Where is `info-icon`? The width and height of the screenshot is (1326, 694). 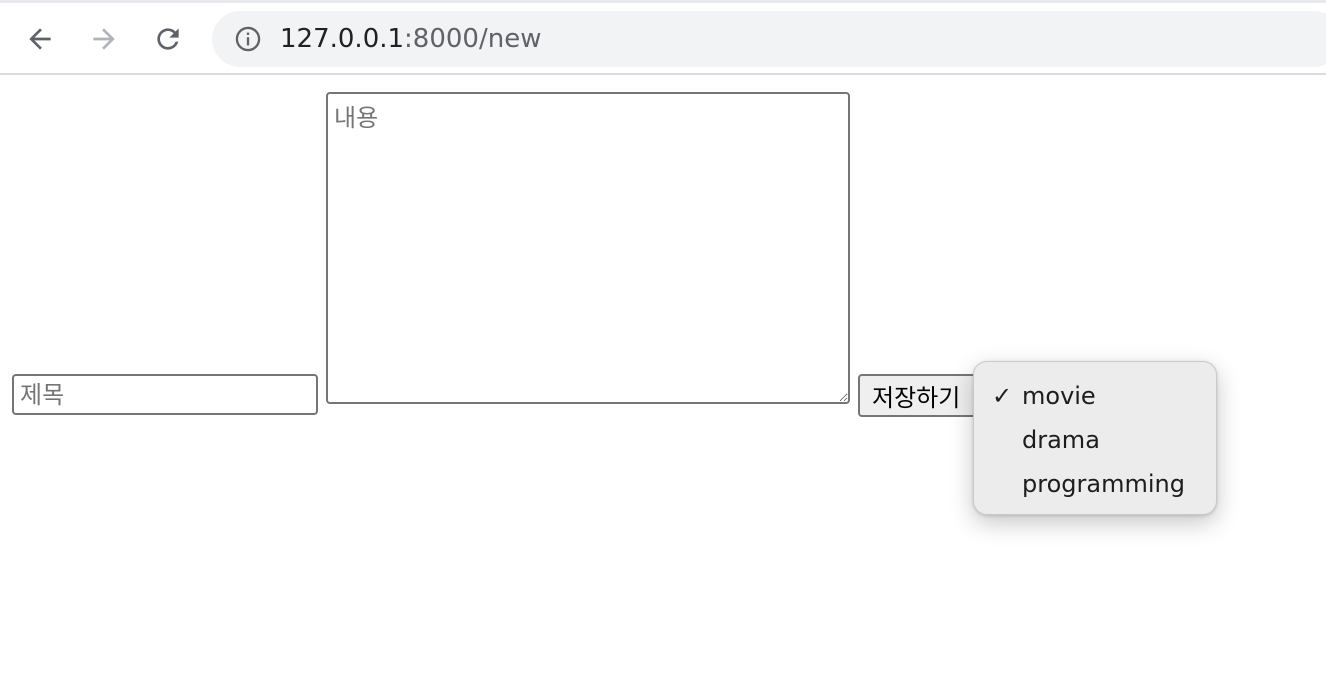
info-icon is located at coordinates (248, 39).